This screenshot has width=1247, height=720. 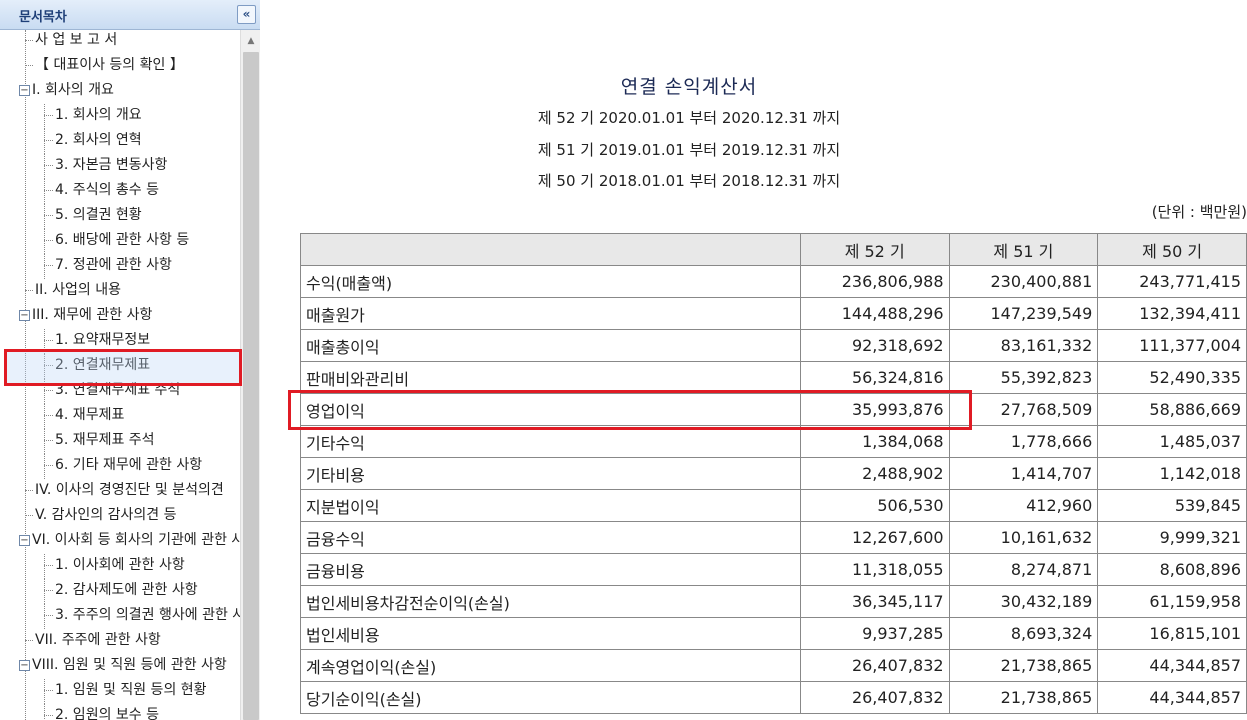 What do you see at coordinates (550, 633) in the screenshot?
I see `account-name-cell: 법인세비용` at bounding box center [550, 633].